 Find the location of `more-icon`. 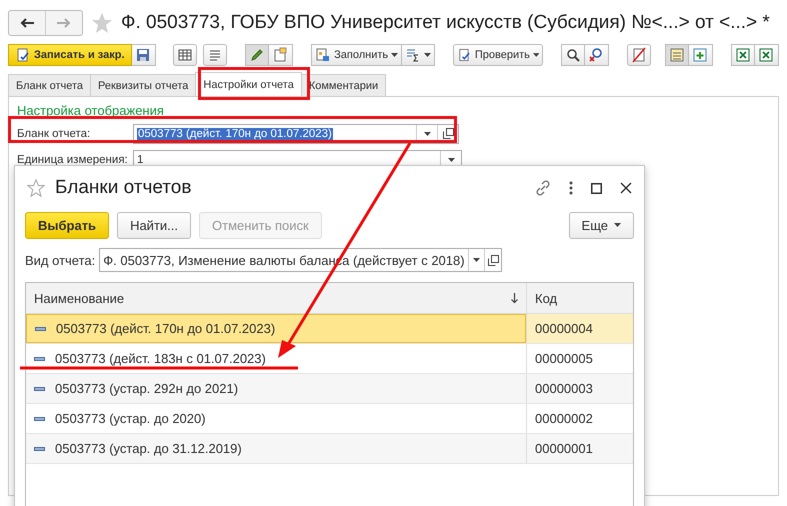

more-icon is located at coordinates (571, 188).